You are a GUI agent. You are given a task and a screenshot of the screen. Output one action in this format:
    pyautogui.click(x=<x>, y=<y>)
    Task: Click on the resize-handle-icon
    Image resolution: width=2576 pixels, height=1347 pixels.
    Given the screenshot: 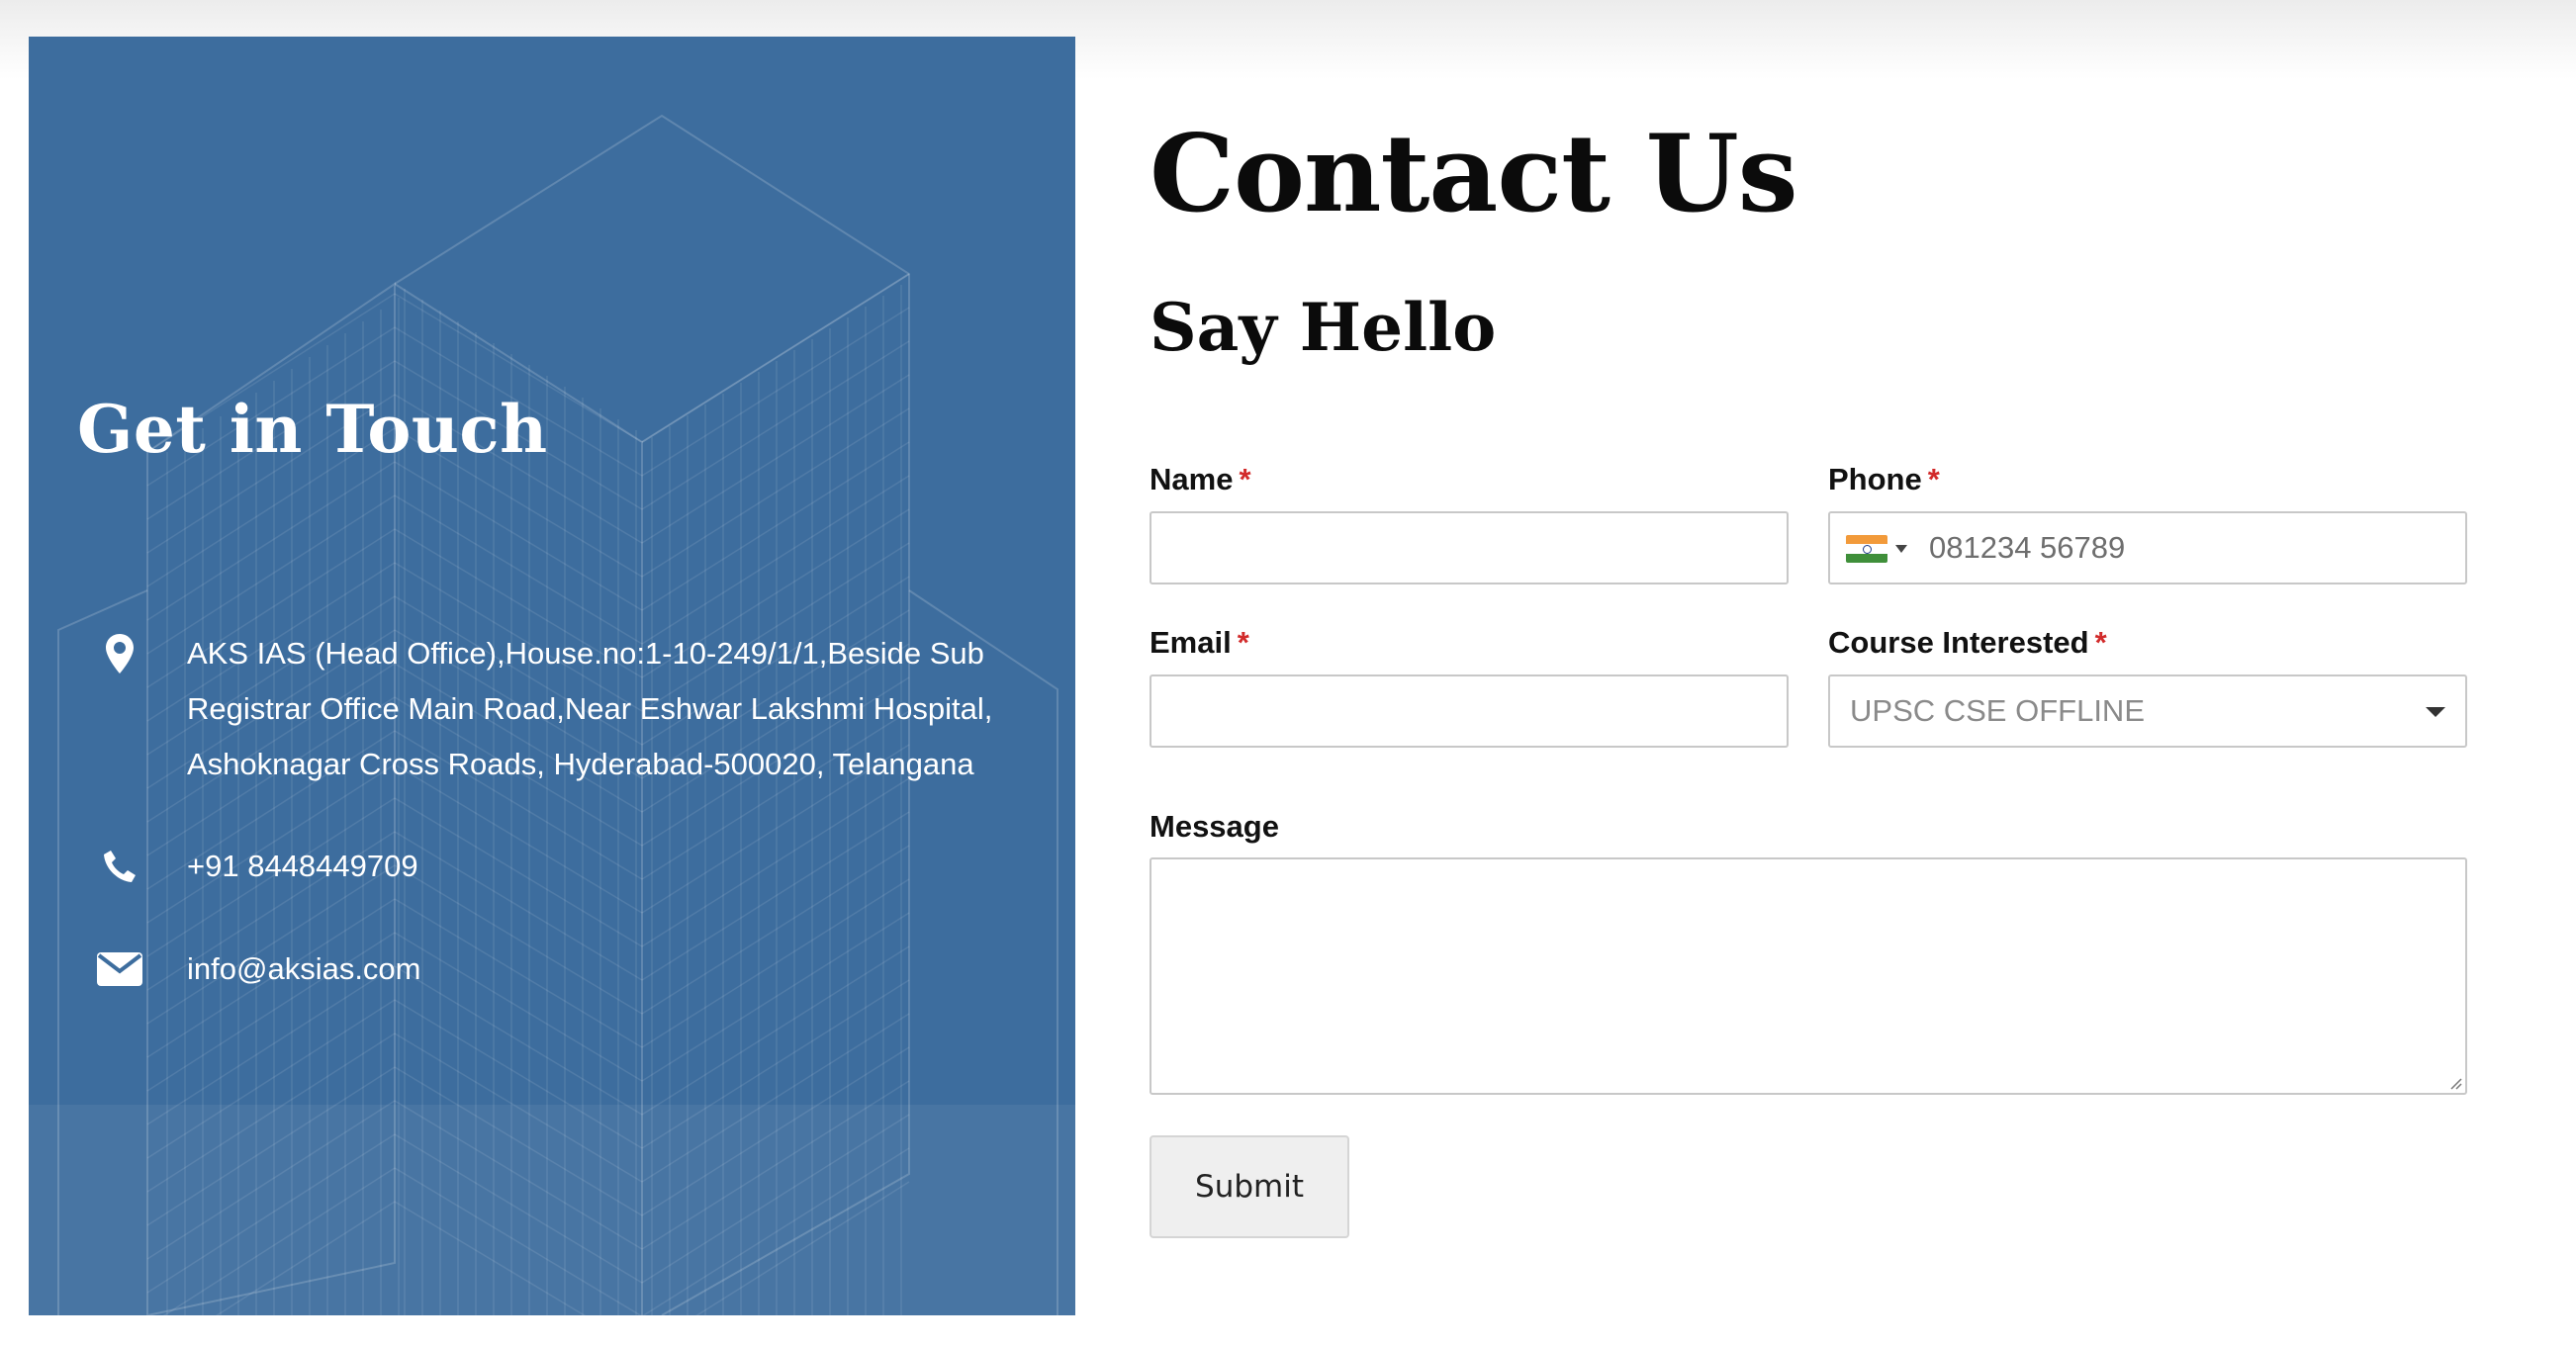 What is the action you would take?
    pyautogui.click(x=2454, y=1082)
    